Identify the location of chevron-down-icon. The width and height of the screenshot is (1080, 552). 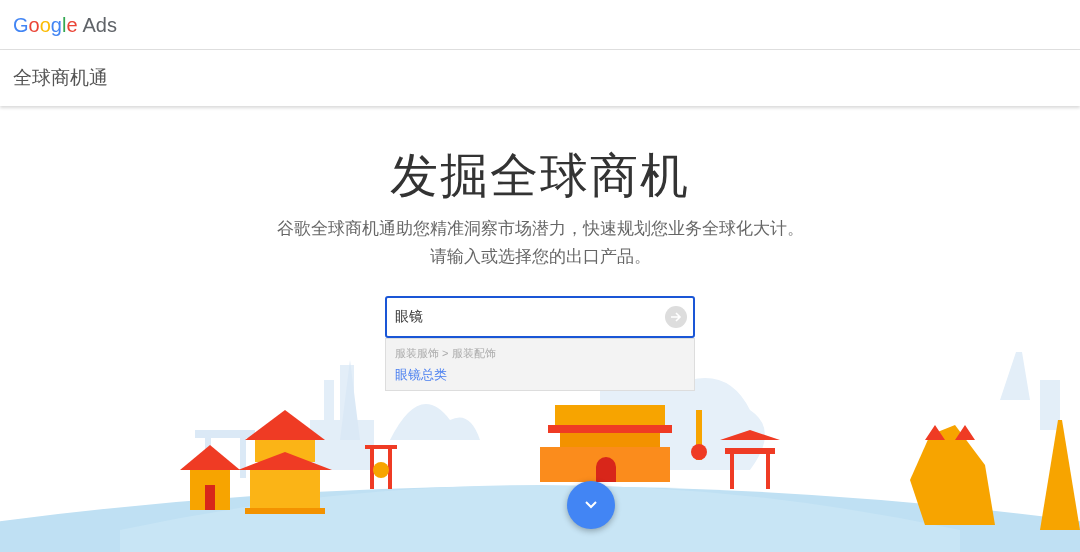
(591, 505).